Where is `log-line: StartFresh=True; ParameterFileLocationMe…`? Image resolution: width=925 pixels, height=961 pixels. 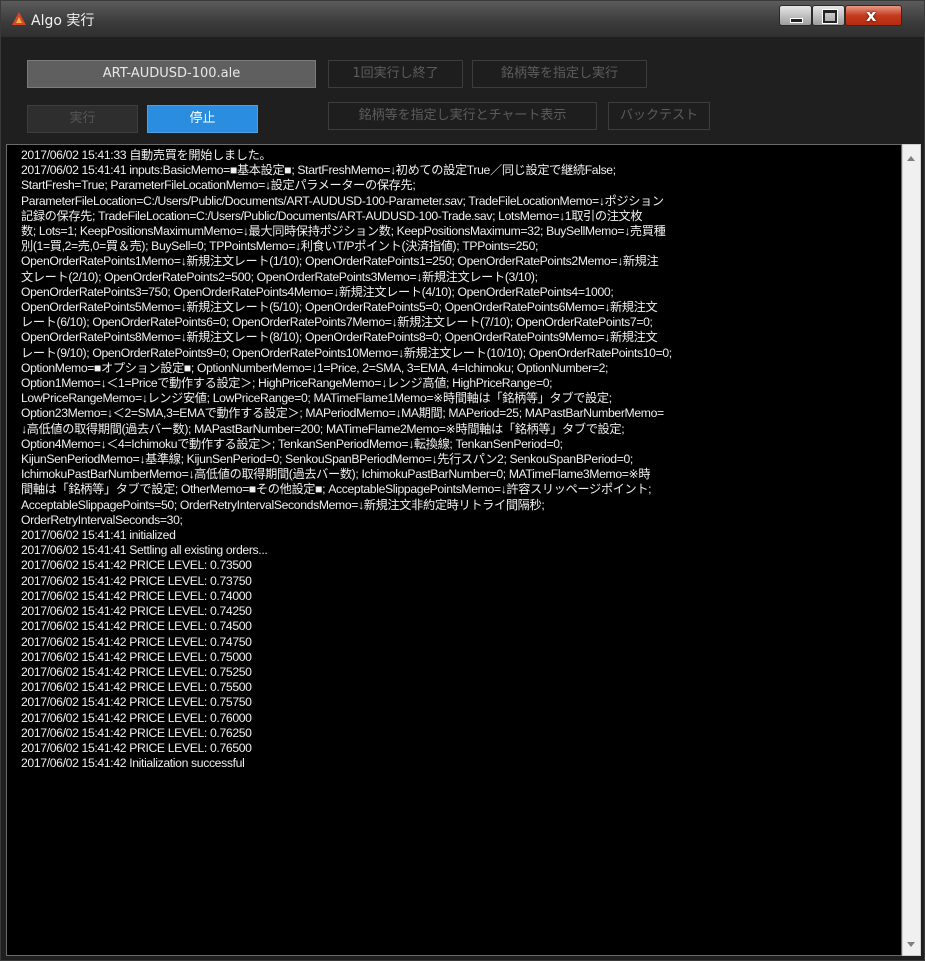 log-line: StartFresh=True; ParameterFileLocationMe… is located at coordinates (218, 185).